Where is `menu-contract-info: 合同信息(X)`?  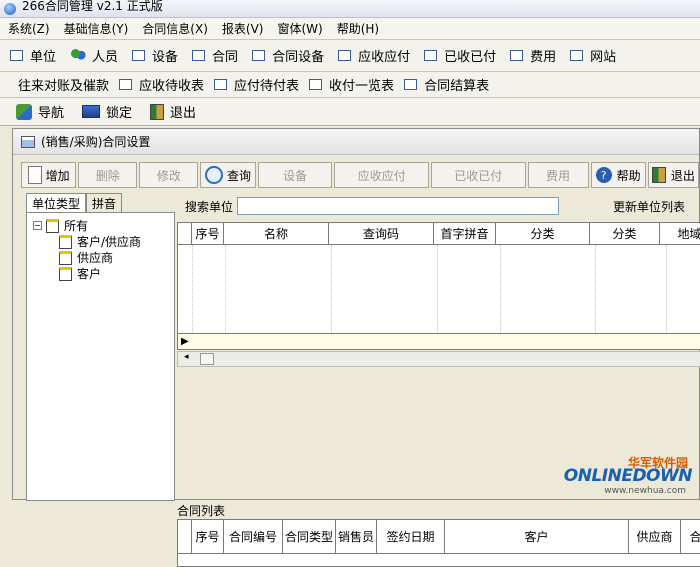
menu-contract-info: 合同信息(X) is located at coordinates (174, 28).